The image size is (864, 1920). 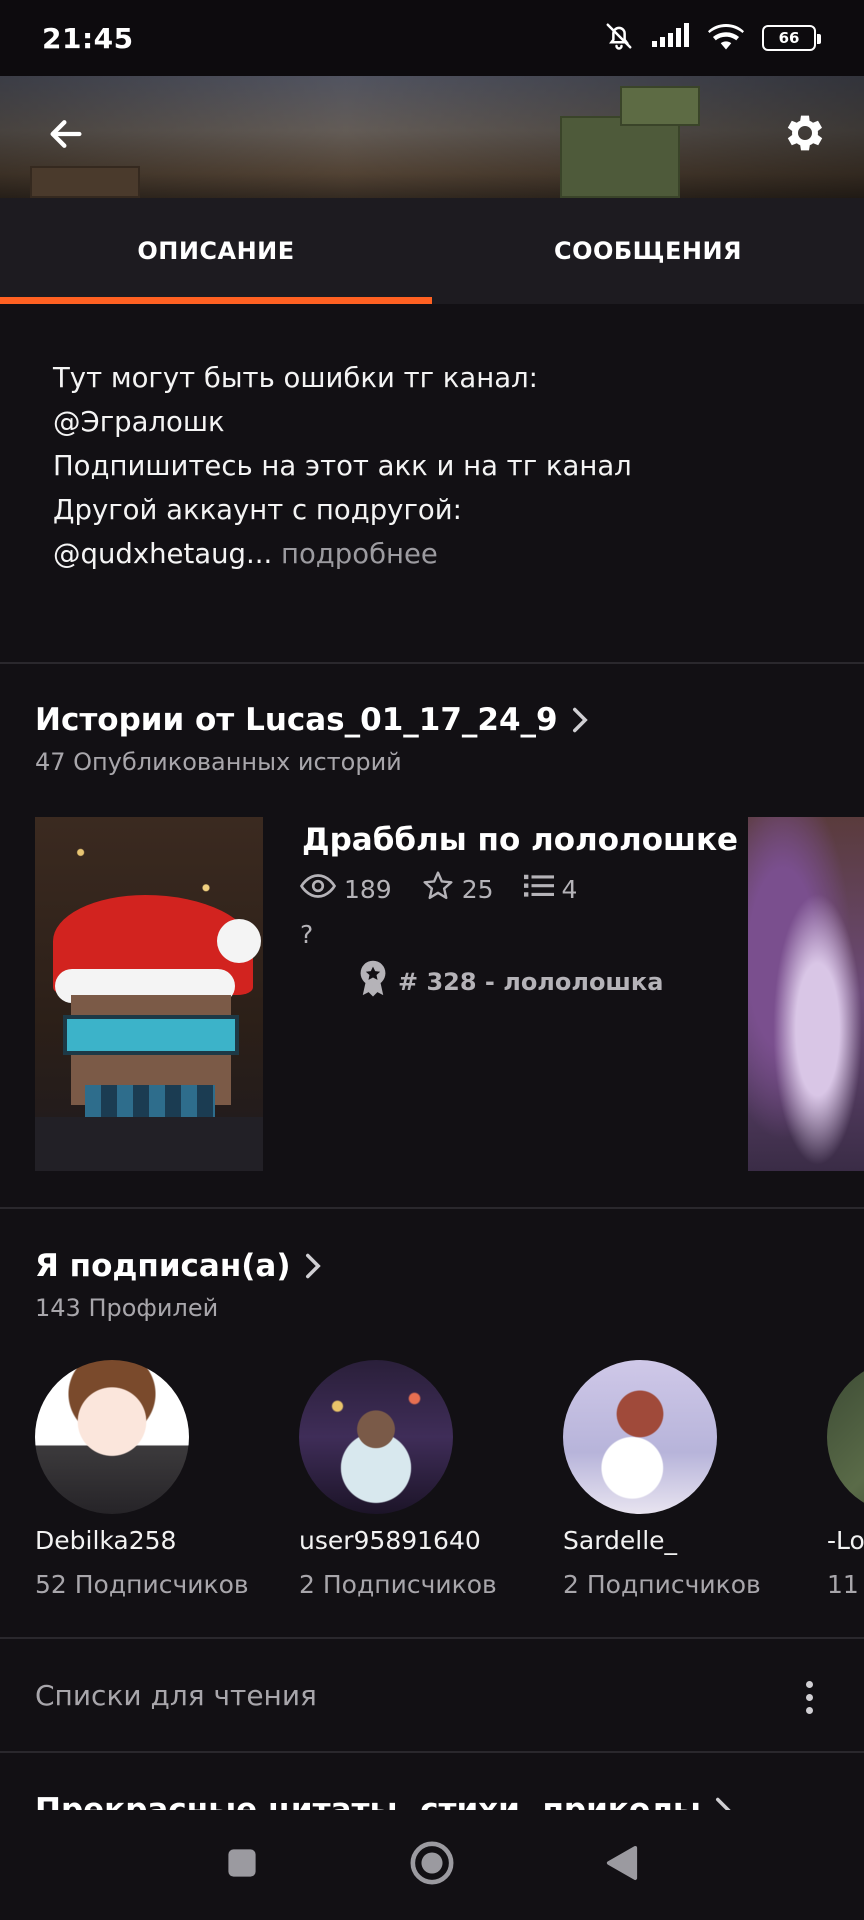 What do you see at coordinates (845, 1540) in the screenshot?
I see `profile-name: -Lo` at bounding box center [845, 1540].